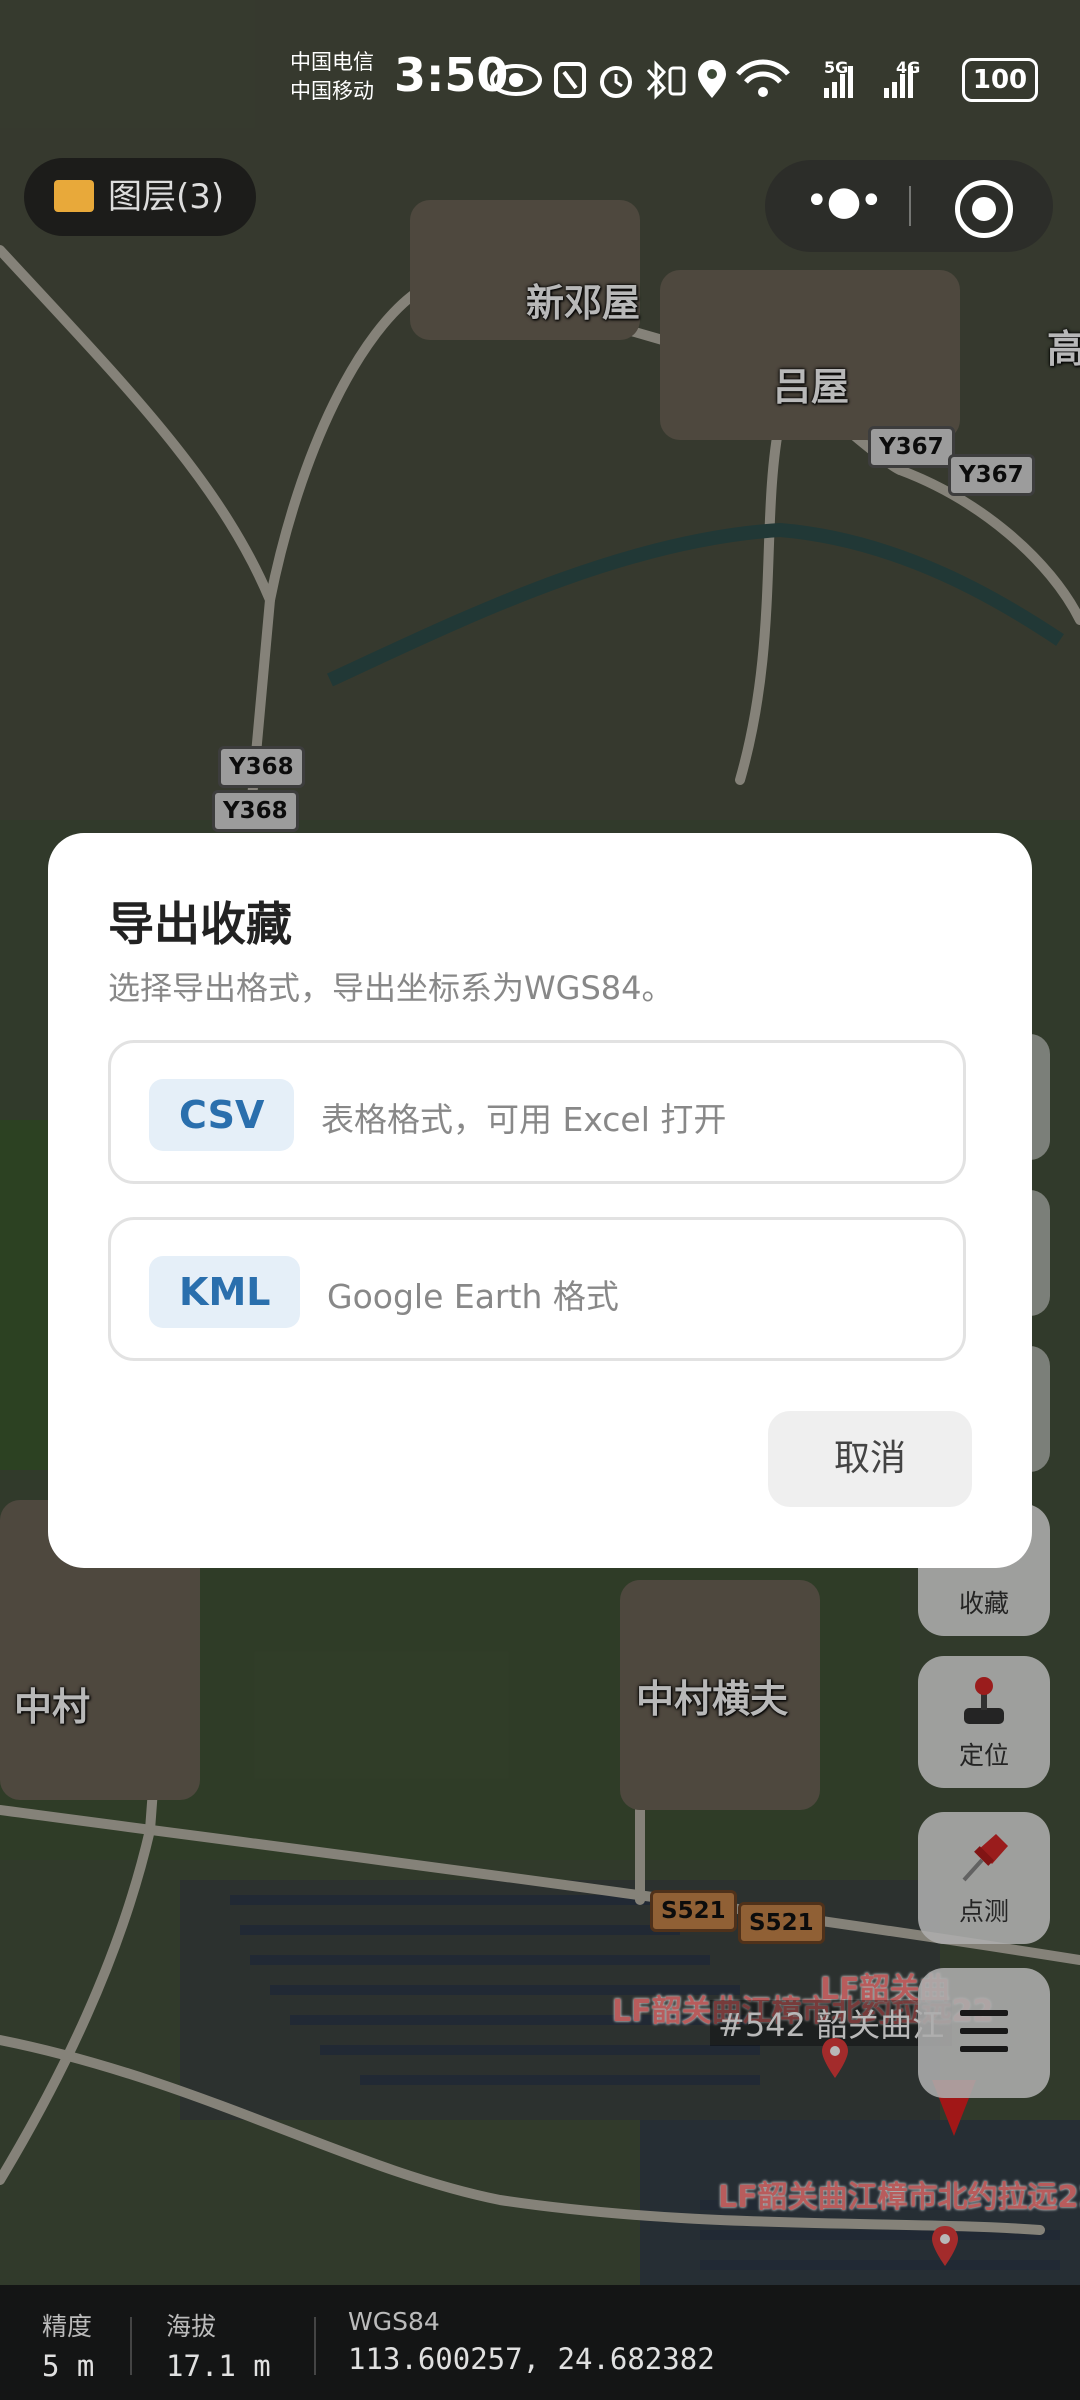 This screenshot has height=2400, width=1080. I want to click on eye-icon, so click(516, 80).